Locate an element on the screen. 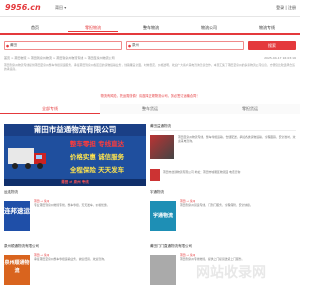  banner-slogan: 整车零担 专线直达 价格实惠 诚信服务 全程保险 天天发车 is located at coordinates (97, 159).